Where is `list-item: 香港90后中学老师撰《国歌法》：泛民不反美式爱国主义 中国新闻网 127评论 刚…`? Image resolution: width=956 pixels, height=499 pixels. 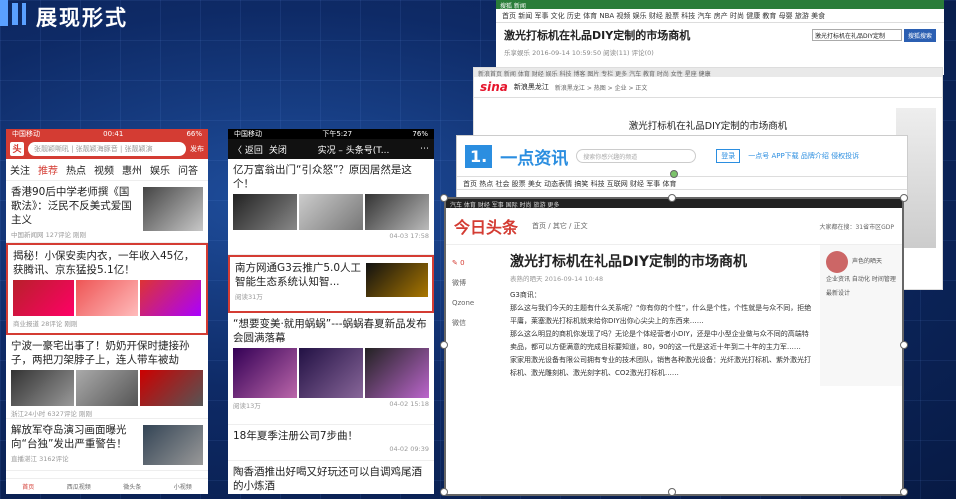 list-item: 香港90后中学老师撰《国歌法》：泛民不反美式爱国主义 中国新闻网 127评论 刚… is located at coordinates (107, 212).